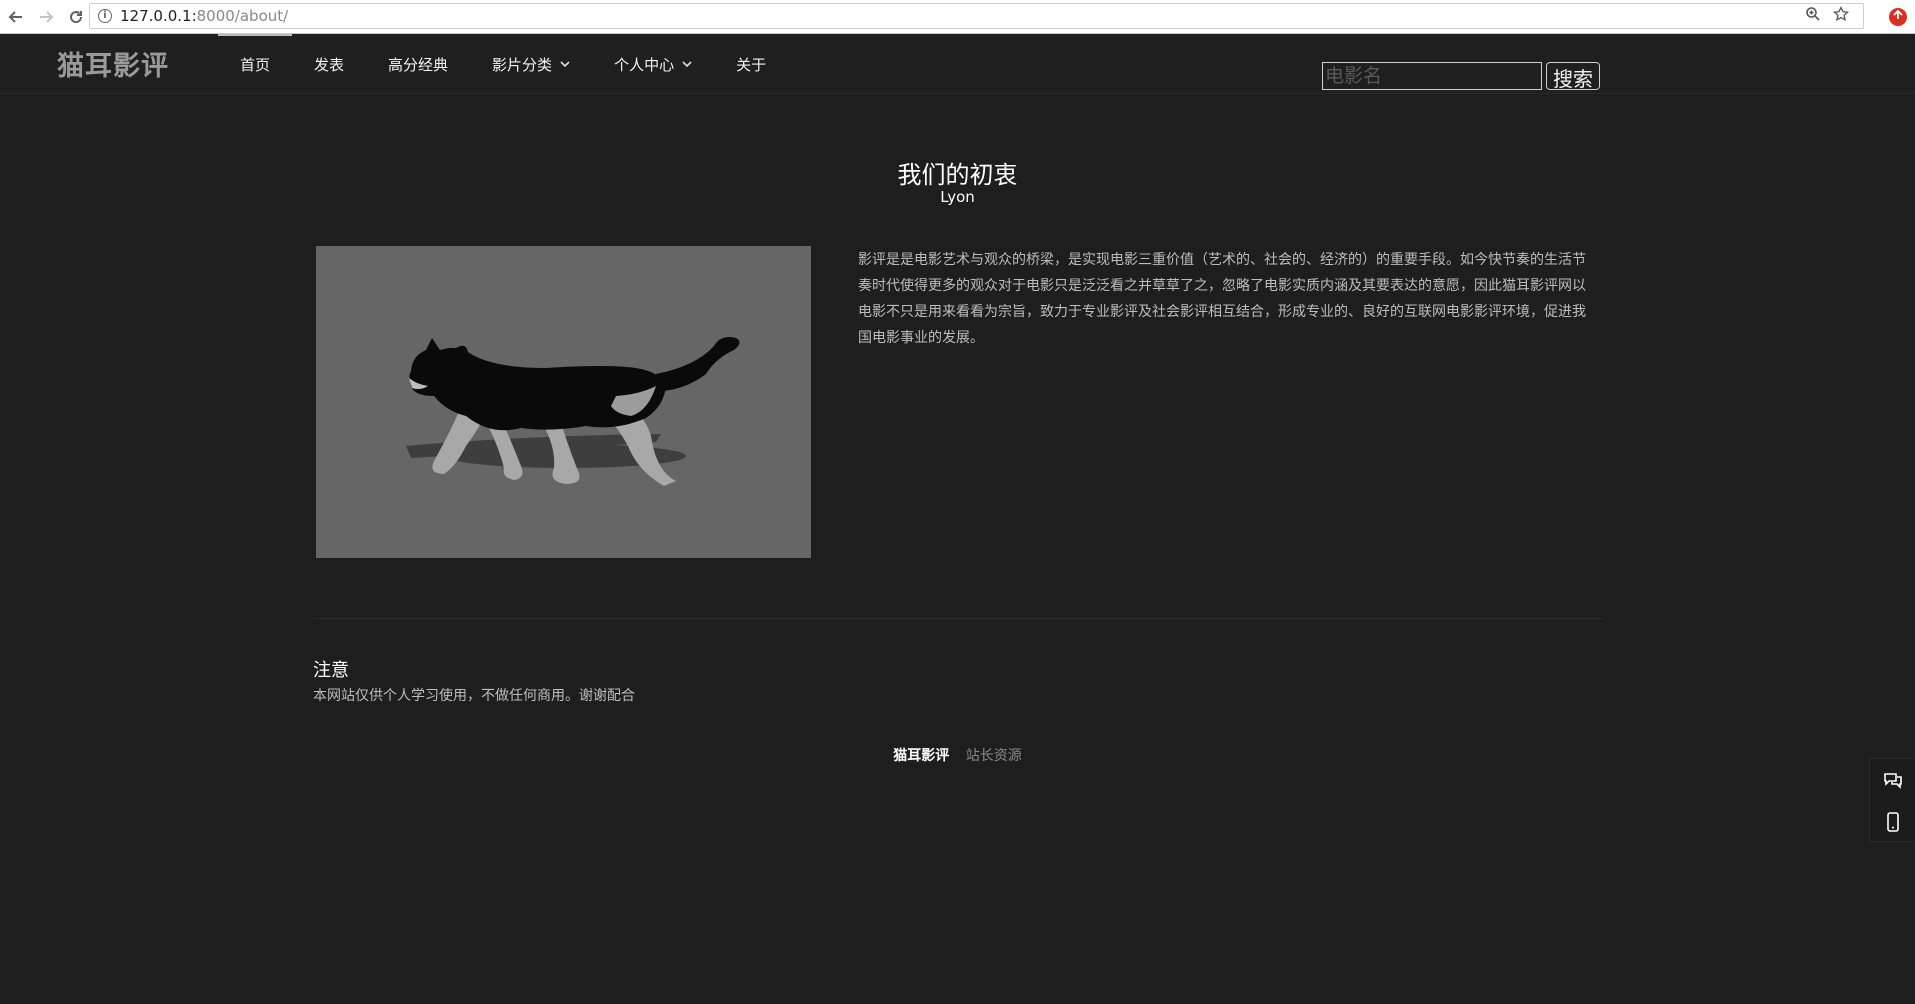 This screenshot has height=1004, width=1915. I want to click on nav-item-label: 高分经典, so click(418, 64).